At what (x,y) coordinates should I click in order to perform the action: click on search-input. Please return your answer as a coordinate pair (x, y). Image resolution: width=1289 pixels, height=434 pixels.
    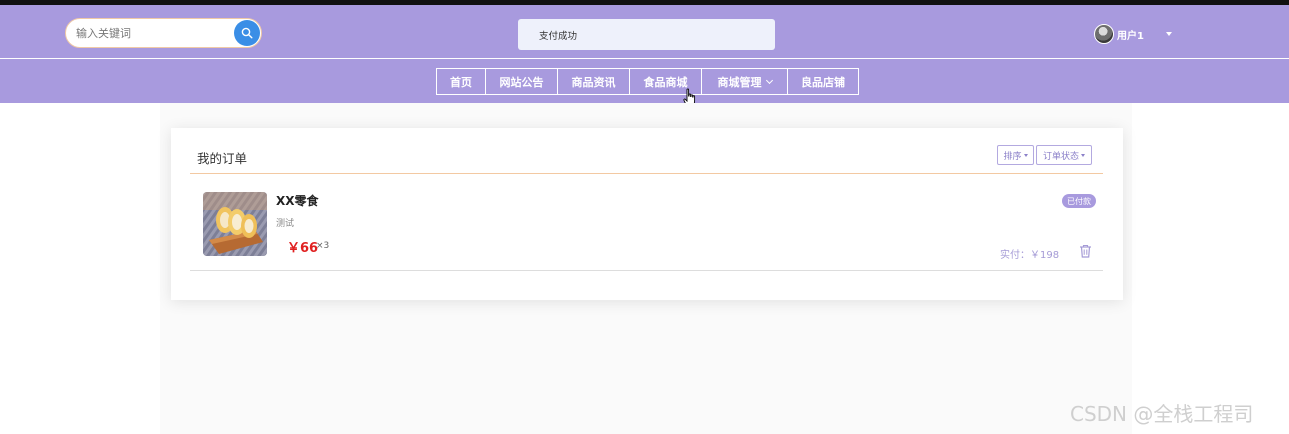
    Looking at the image, I should click on (151, 33).